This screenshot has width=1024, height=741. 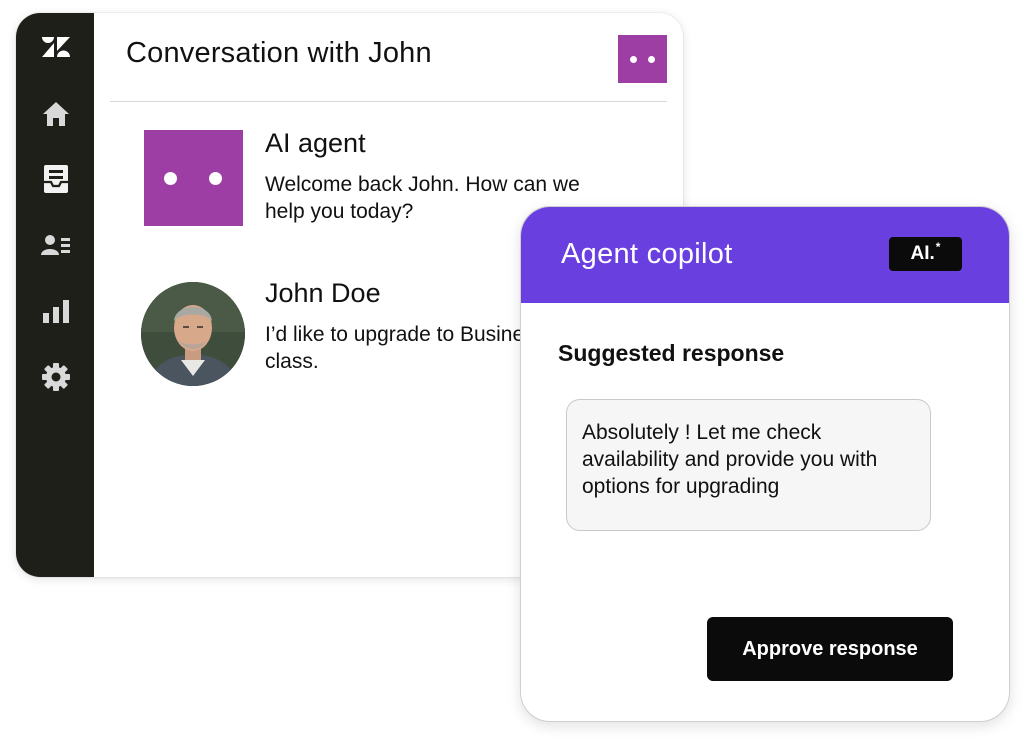 I want to click on ai-agent-avatar, so click(x=193, y=178).